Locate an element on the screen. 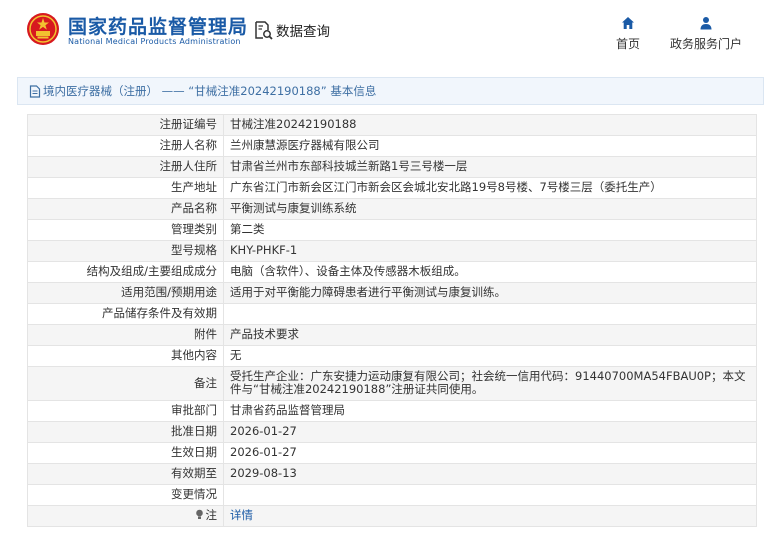  info-row-value: 广东省江门市新会区江门市新会区会城北安北路19号8号楼、7号楼三层（委托生产） is located at coordinates (490, 188).